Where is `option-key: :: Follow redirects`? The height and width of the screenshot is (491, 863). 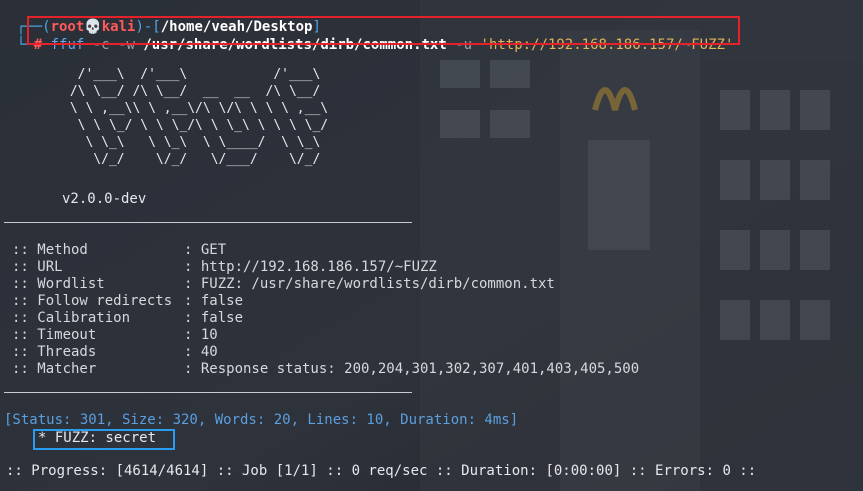
option-key: :: Follow redirects is located at coordinates (92, 301).